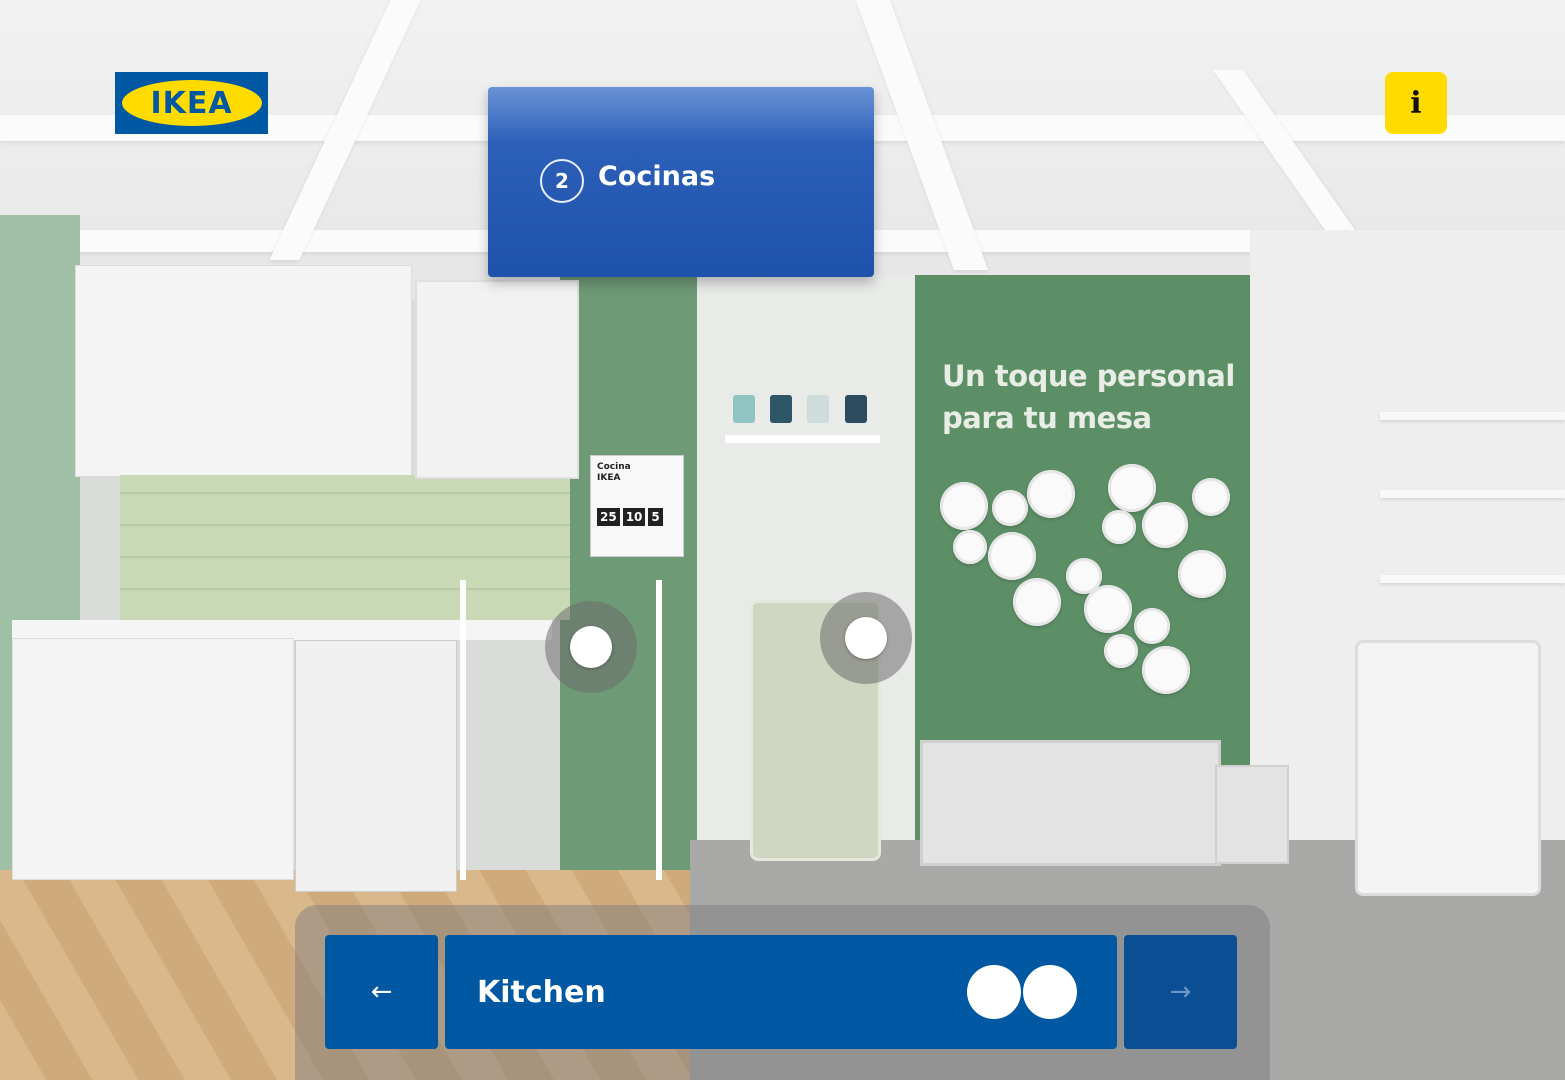  What do you see at coordinates (657, 176) in the screenshot?
I see `section-title: Cocinas` at bounding box center [657, 176].